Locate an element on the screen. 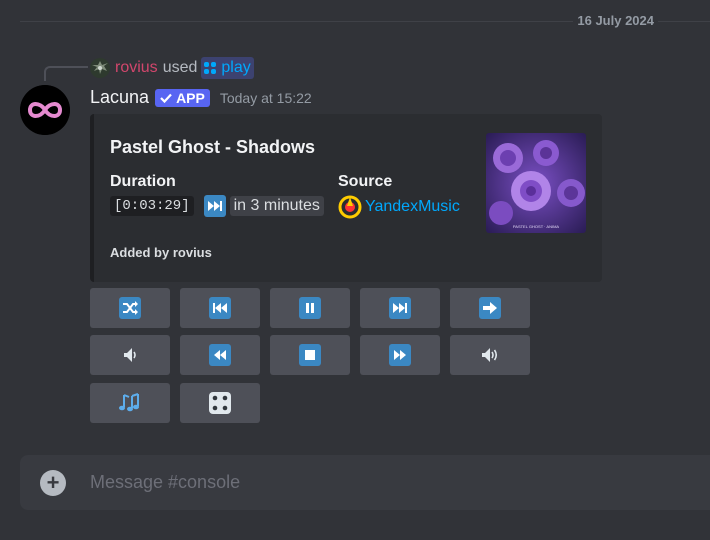  infinity-icon is located at coordinates (45, 110).